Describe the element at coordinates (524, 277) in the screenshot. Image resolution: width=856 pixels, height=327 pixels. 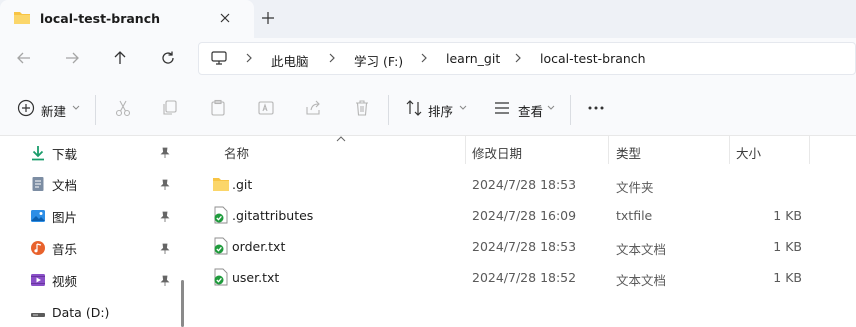
I see `file-date: 2024/7/28 18:52` at that location.